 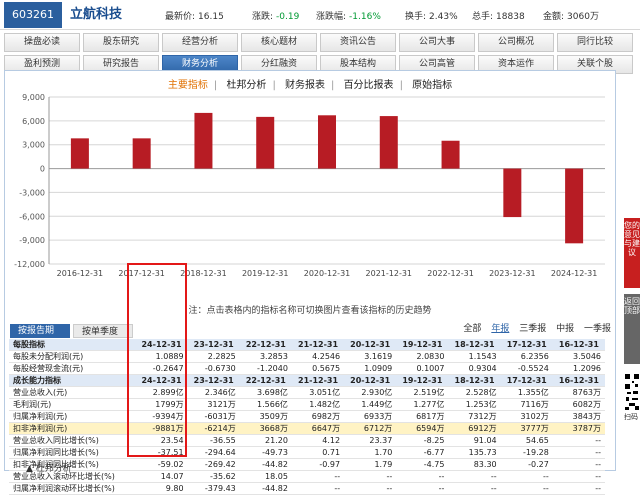 What do you see at coordinates (161, 488) in the screenshot?
I see `table-cell: 9.80` at bounding box center [161, 488].